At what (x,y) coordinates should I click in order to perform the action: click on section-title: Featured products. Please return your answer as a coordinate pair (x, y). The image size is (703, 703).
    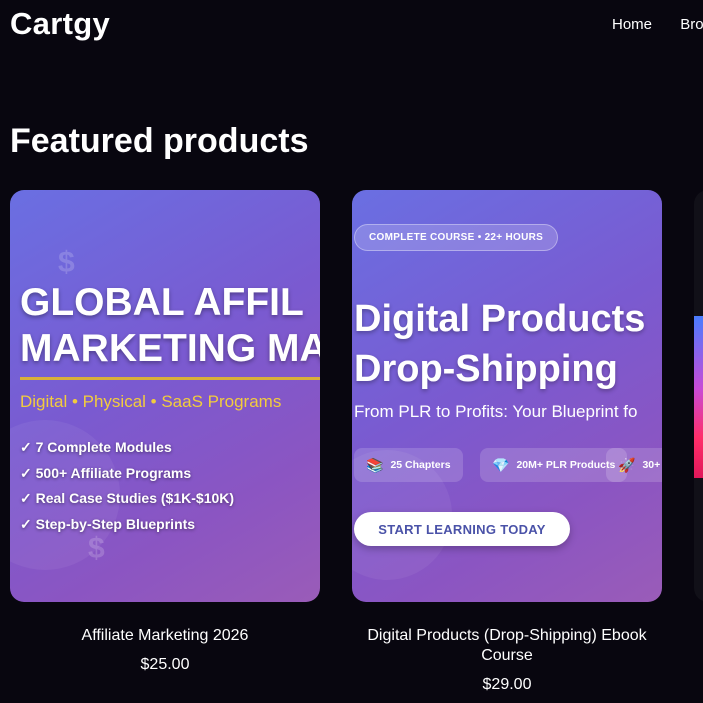
    Looking at the image, I should click on (159, 141).